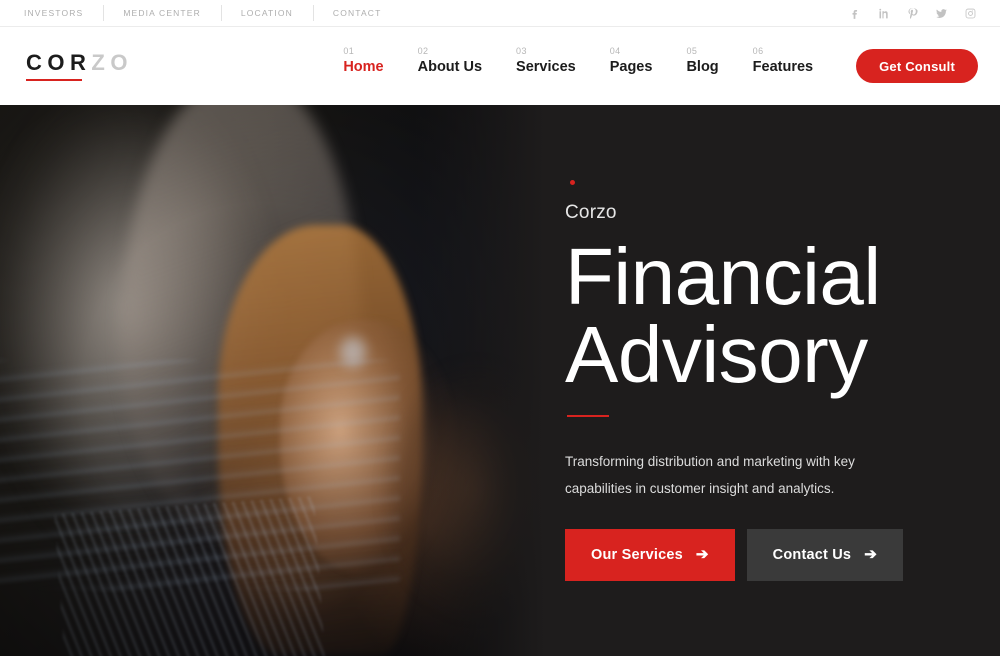 The image size is (1000, 656). Describe the element at coordinates (112, 62) in the screenshot. I see `logo-text-light: ZO` at that location.